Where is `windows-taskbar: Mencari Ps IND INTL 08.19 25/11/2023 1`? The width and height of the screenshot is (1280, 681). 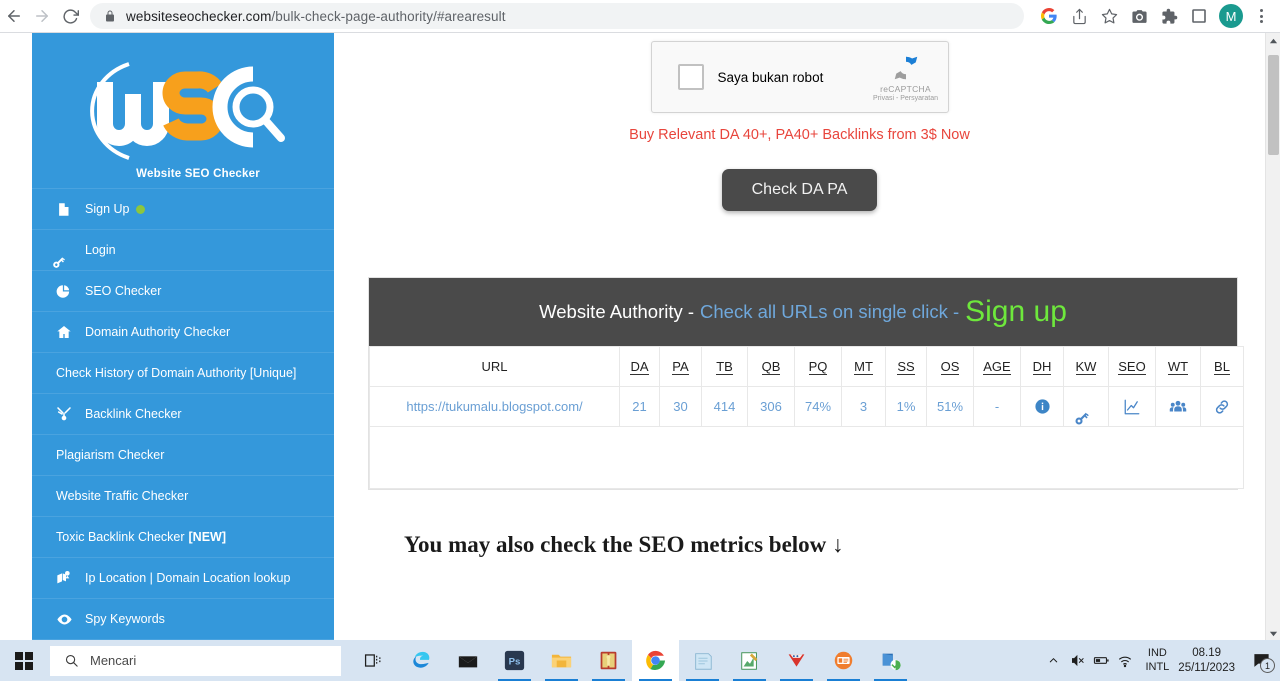
windows-taskbar: Mencari Ps IND INTL 08.19 25/11/2023 1 is located at coordinates (640, 660).